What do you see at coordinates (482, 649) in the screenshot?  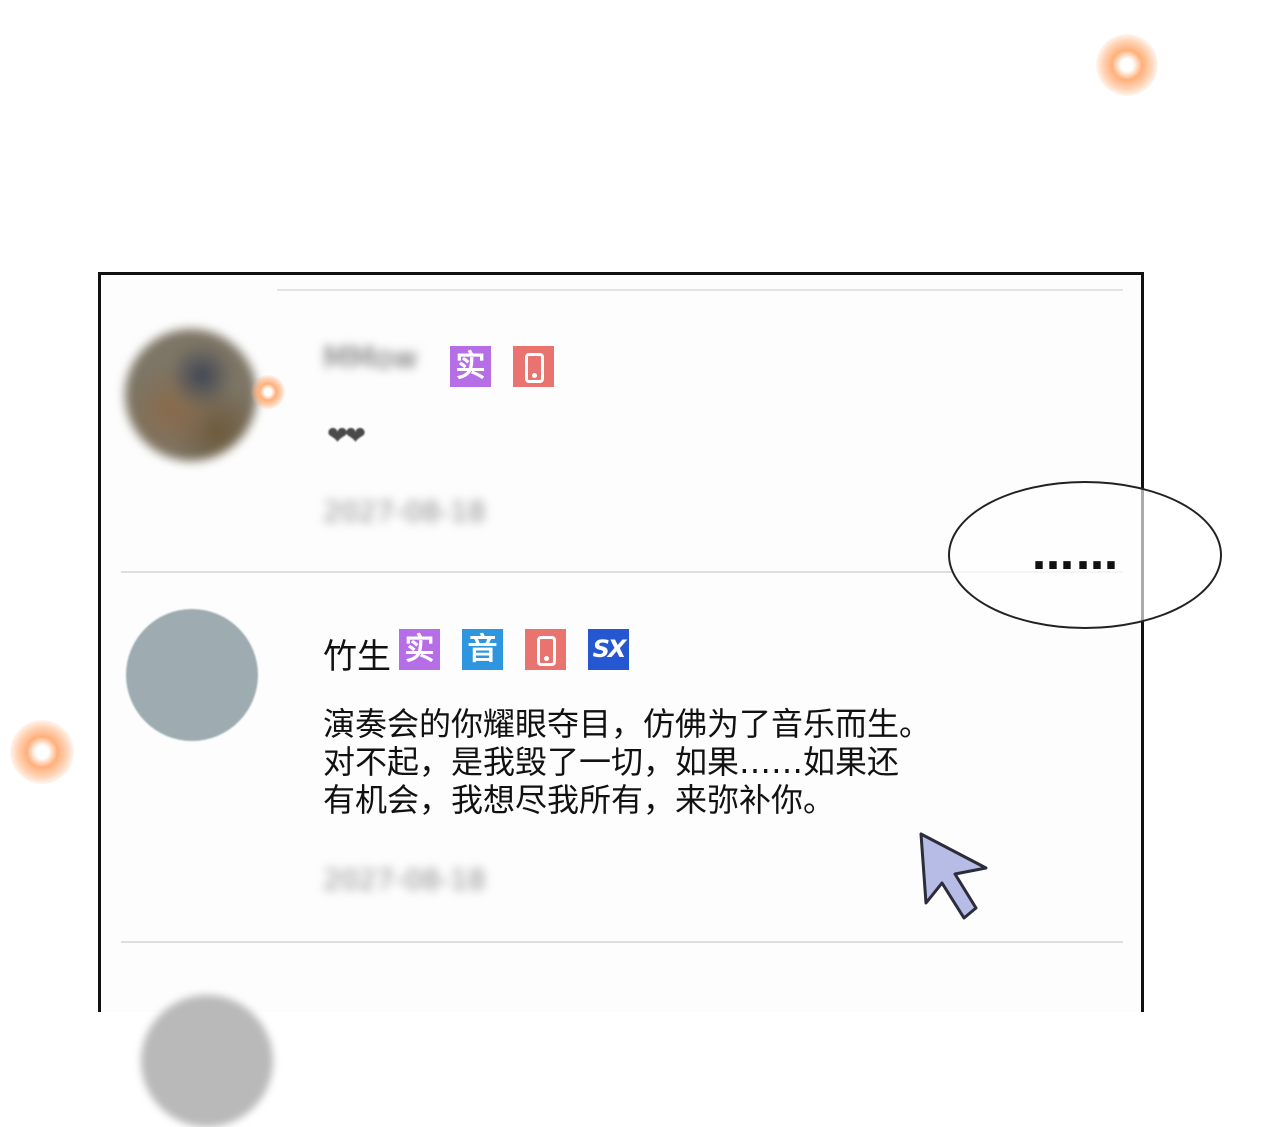 I see `music-badge: 音` at bounding box center [482, 649].